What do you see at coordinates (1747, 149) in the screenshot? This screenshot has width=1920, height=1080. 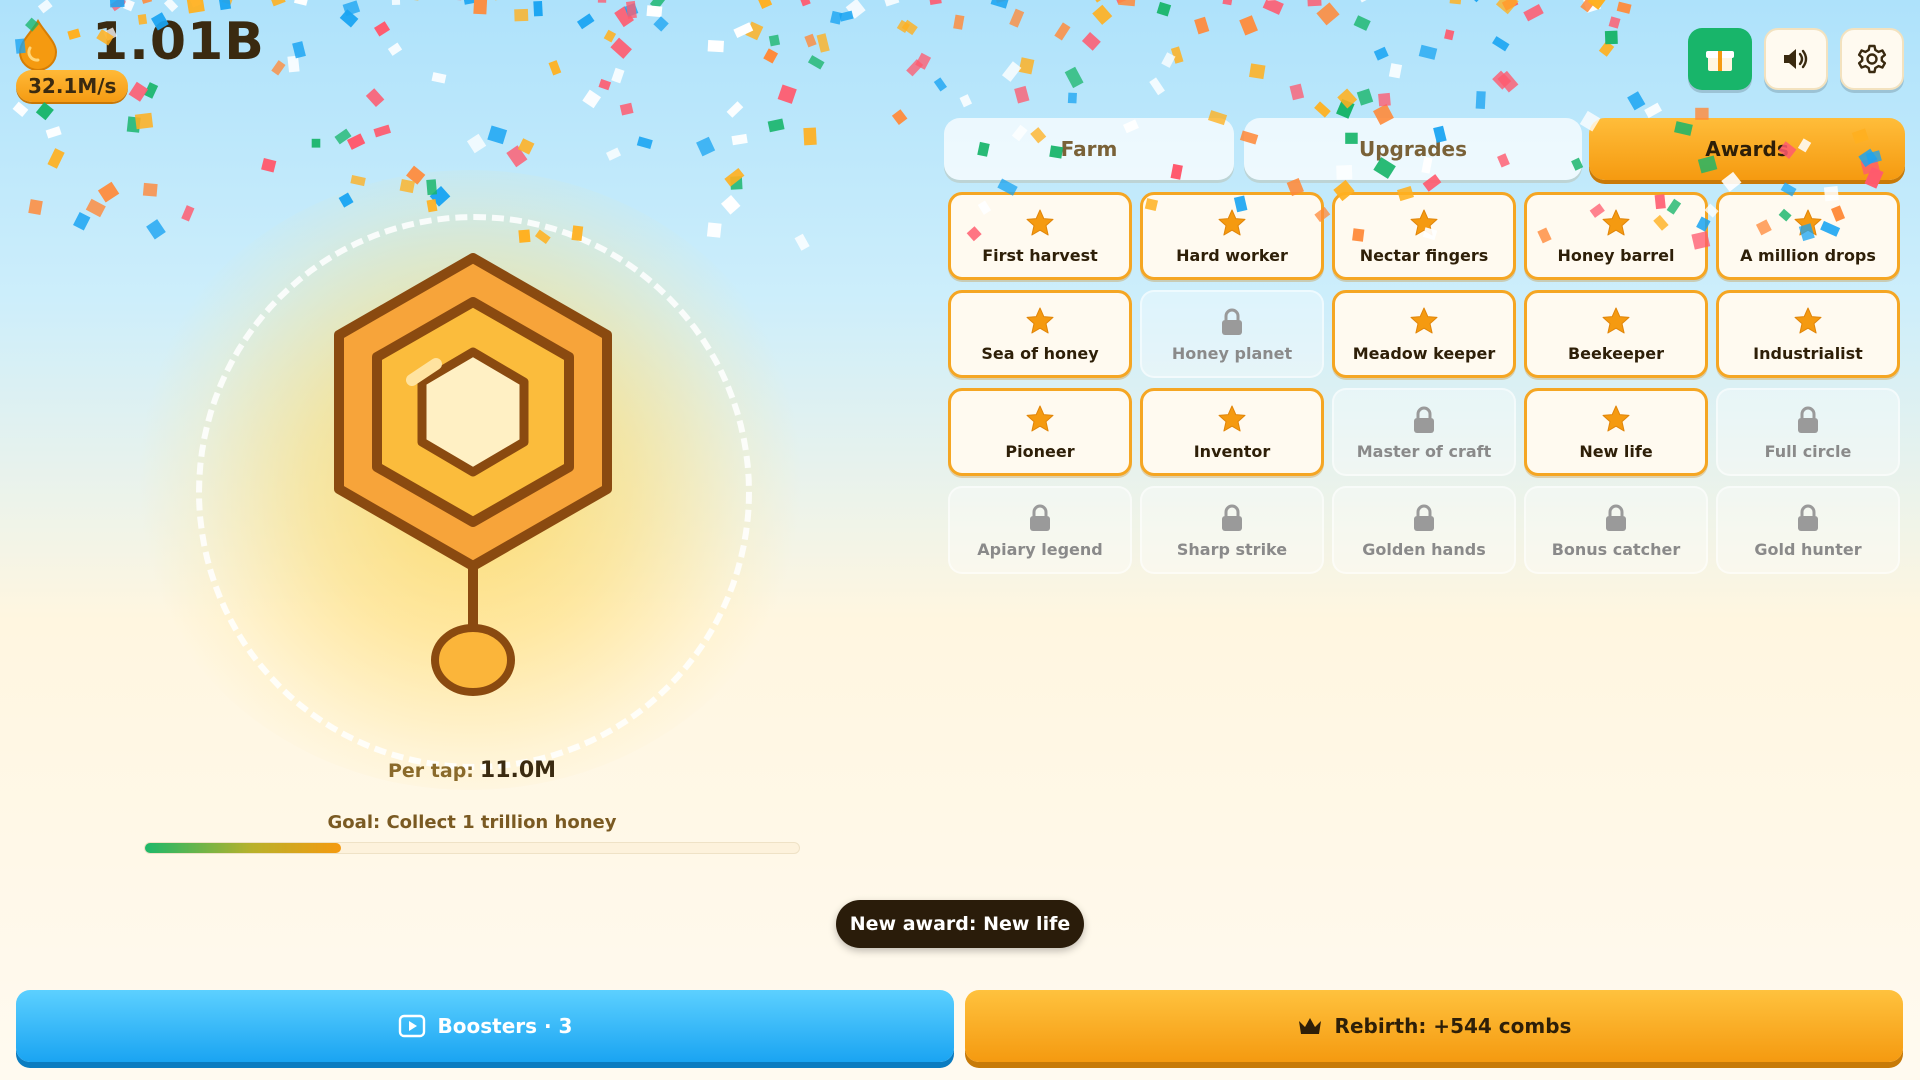 I see `tab-awards: Awards` at bounding box center [1747, 149].